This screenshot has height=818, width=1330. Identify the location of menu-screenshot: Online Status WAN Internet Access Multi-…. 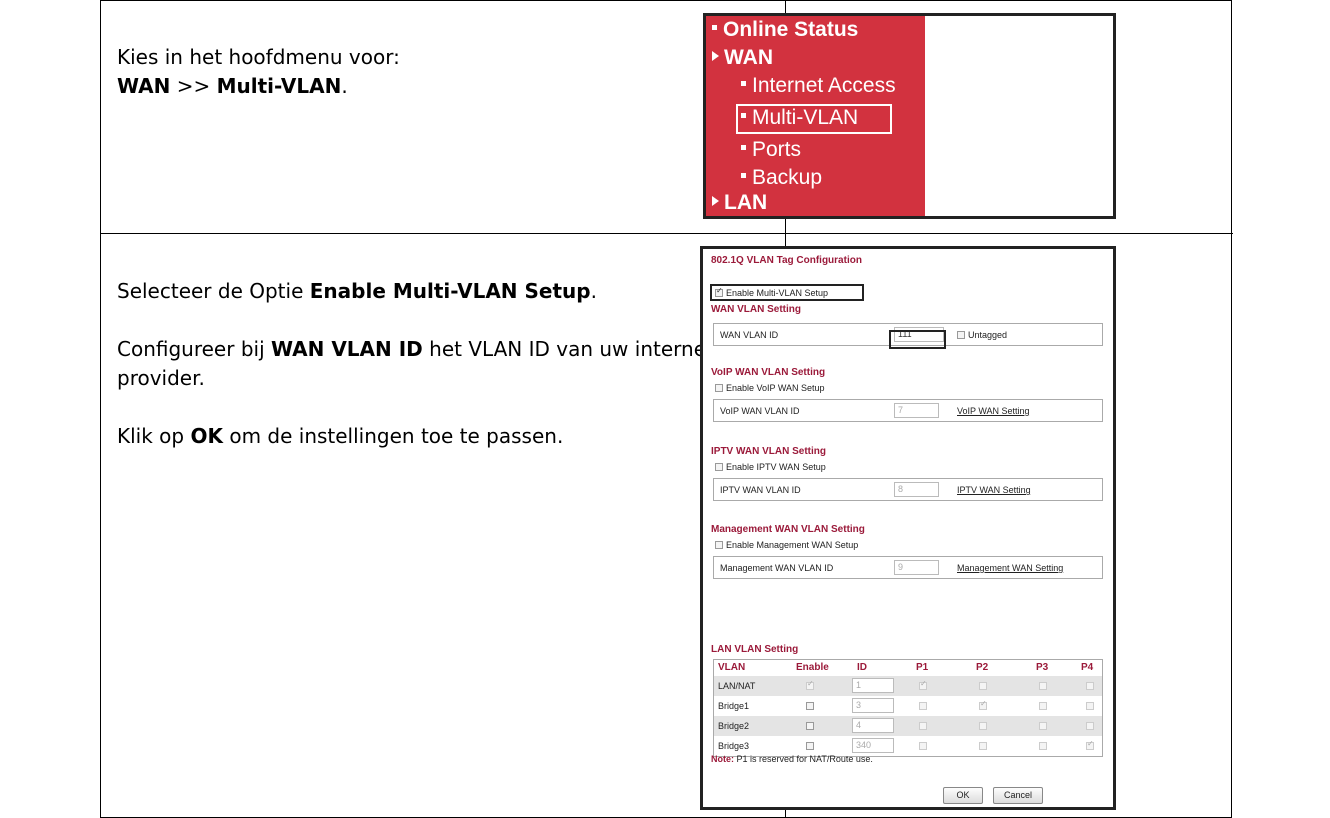
(909, 116).